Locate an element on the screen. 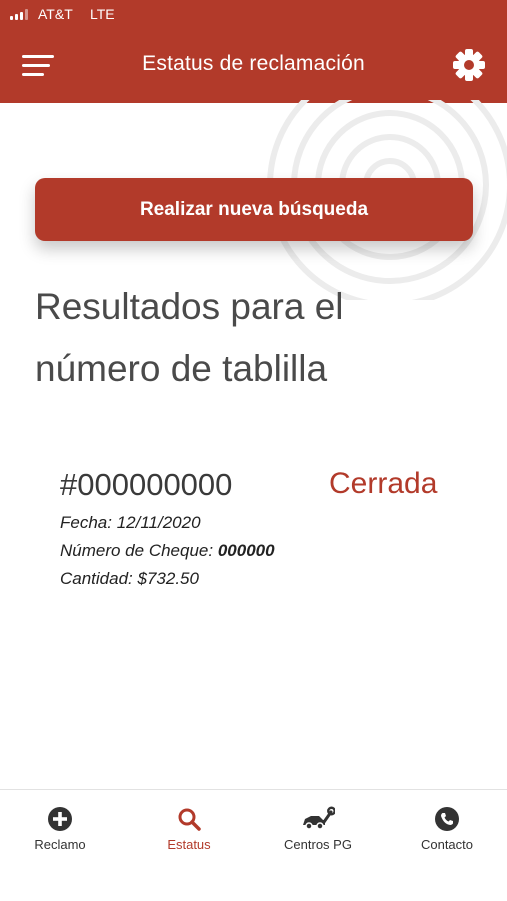 This screenshot has height=901, width=507. date-label: Fecha: is located at coordinates (86, 522).